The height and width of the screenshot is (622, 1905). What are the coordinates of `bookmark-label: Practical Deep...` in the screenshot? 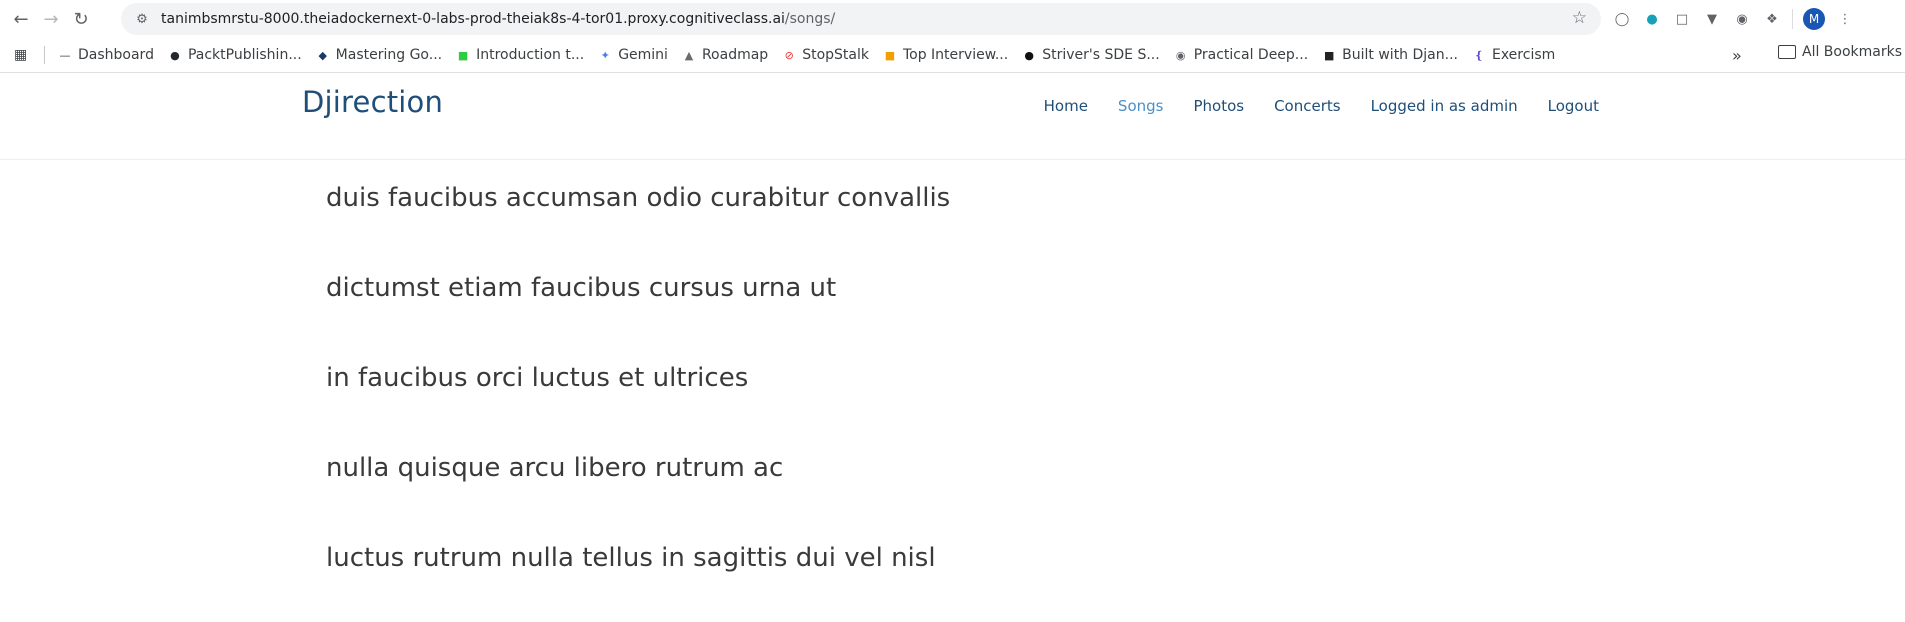 It's located at (1251, 55).